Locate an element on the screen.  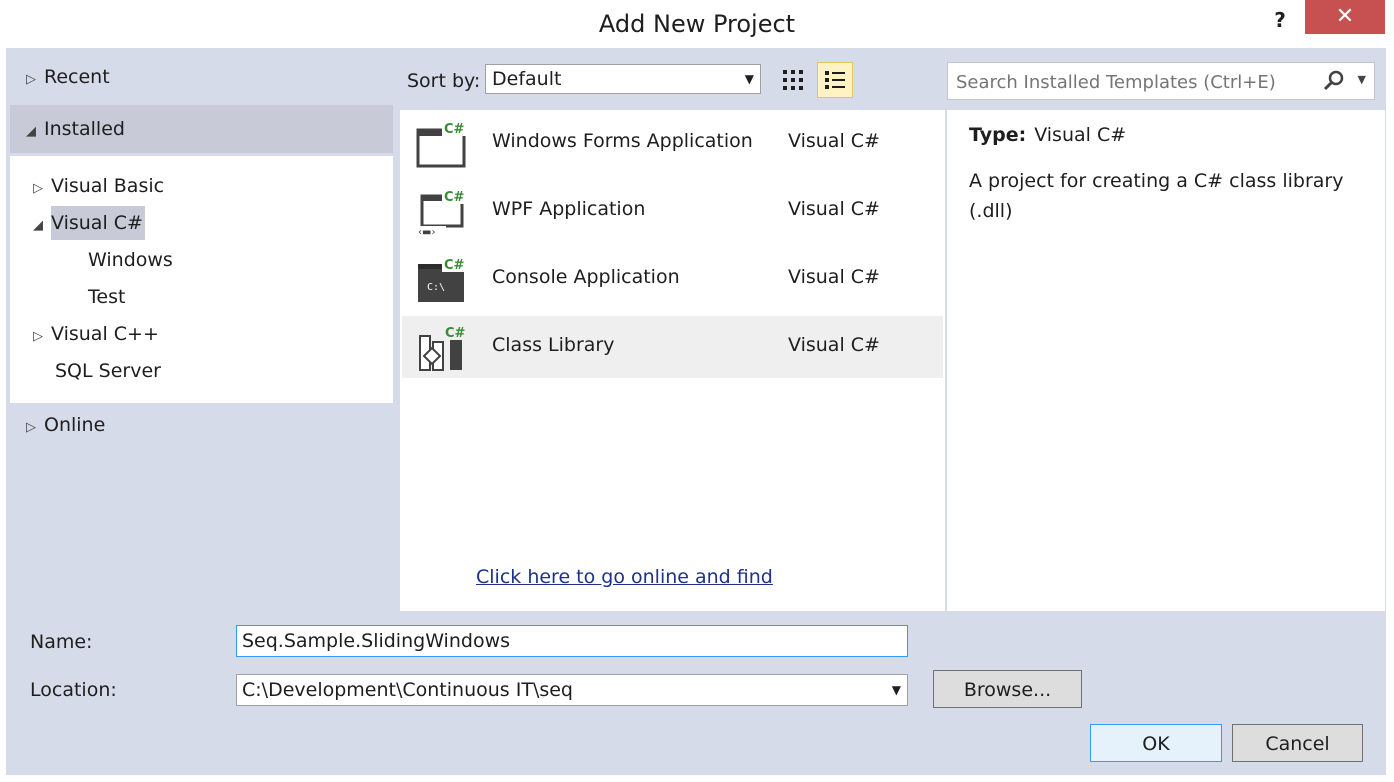
sort-by-label: Sort by: is located at coordinates (444, 81).